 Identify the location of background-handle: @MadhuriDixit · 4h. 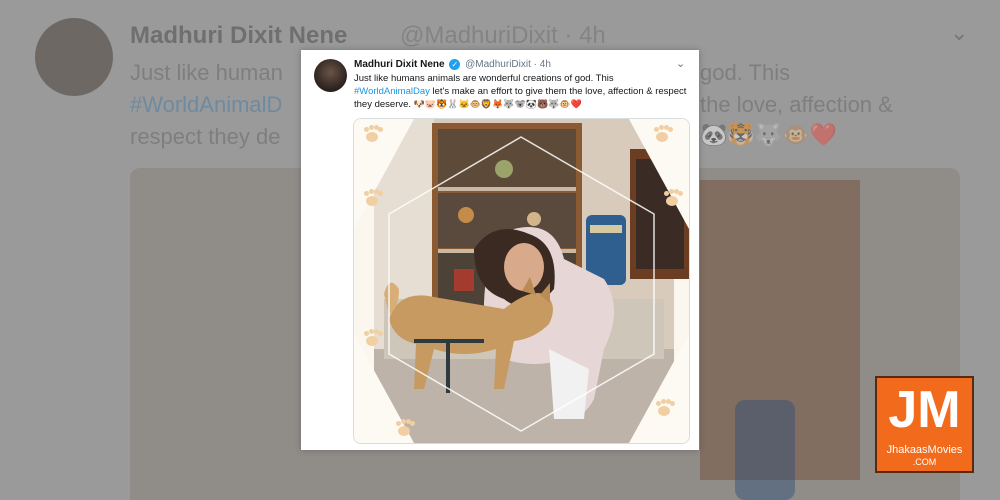
(503, 35).